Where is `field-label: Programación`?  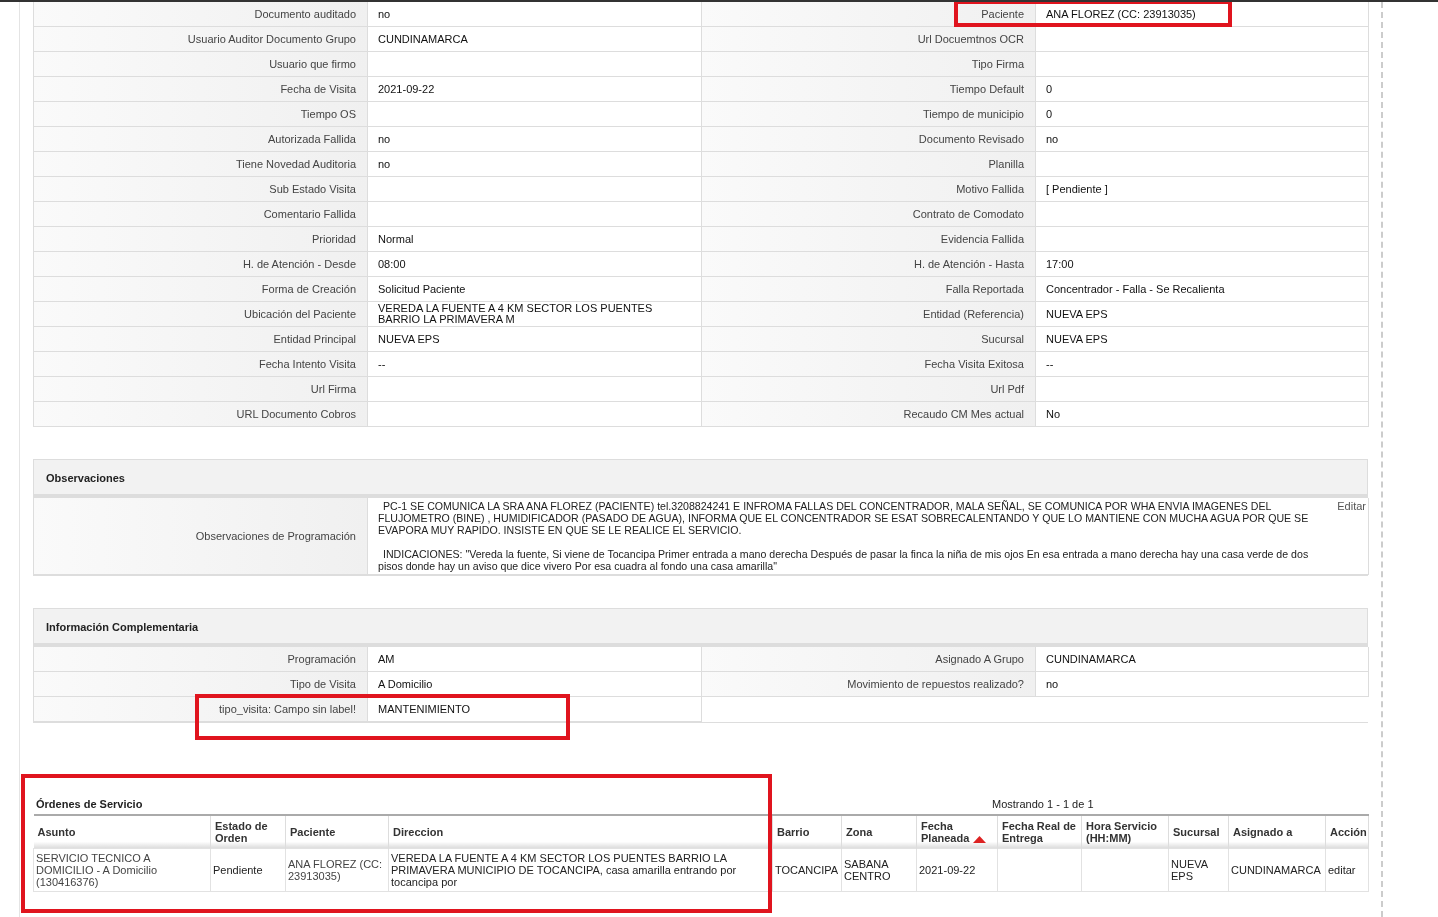 field-label: Programación is located at coordinates (201, 659).